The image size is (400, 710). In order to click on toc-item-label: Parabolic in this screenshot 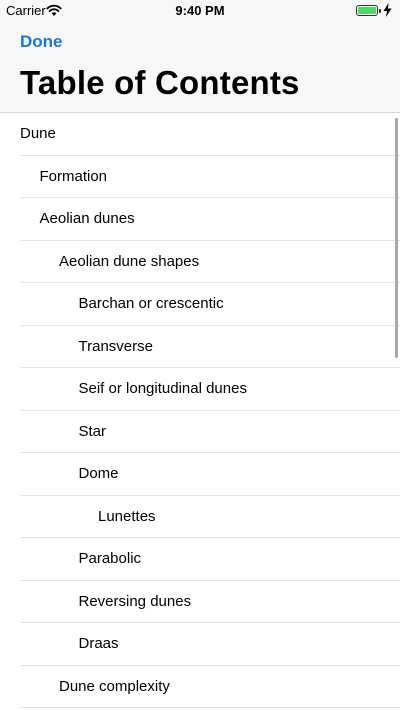, I will do `click(110, 558)`.